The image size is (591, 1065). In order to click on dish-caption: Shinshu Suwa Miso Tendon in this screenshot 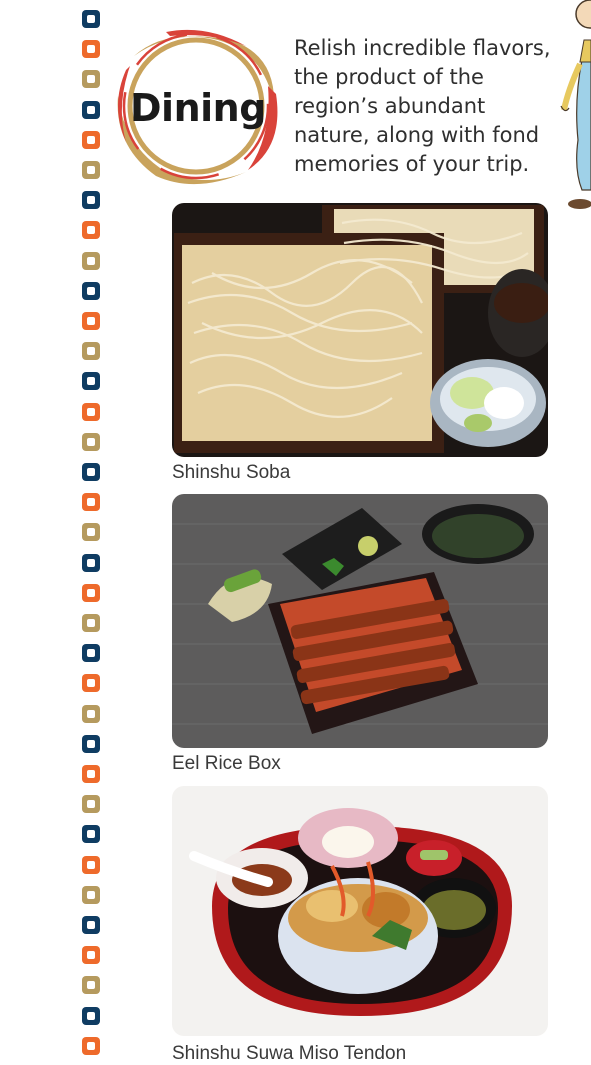, I will do `click(289, 1053)`.